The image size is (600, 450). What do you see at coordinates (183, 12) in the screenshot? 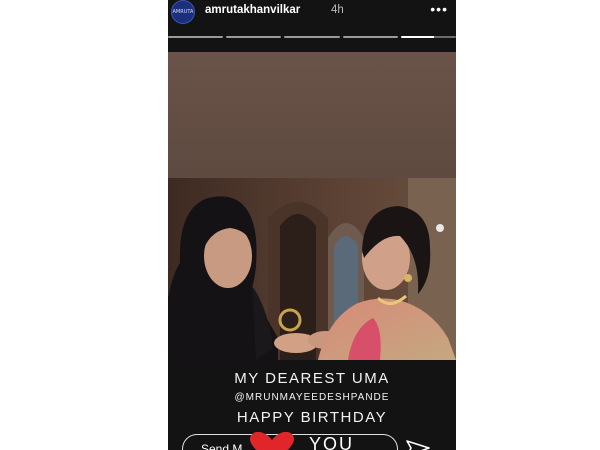
I see `avatar: AMRUTA` at bounding box center [183, 12].